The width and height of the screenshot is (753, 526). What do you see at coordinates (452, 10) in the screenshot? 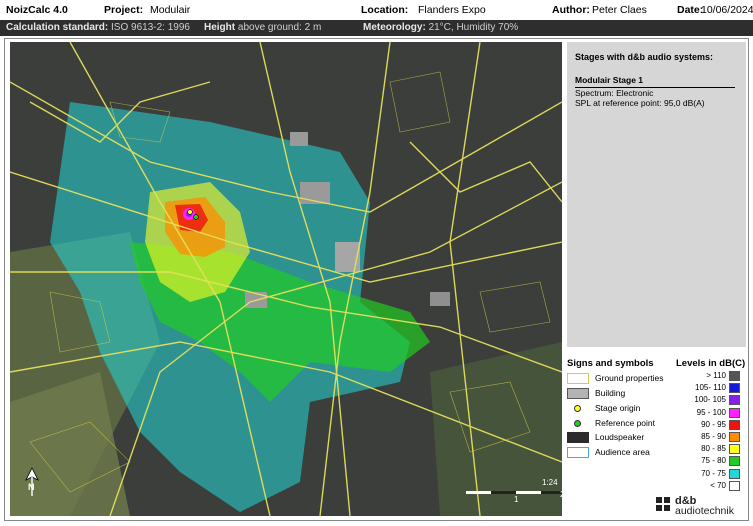
I see `location-value: Flanders Expo` at bounding box center [452, 10].